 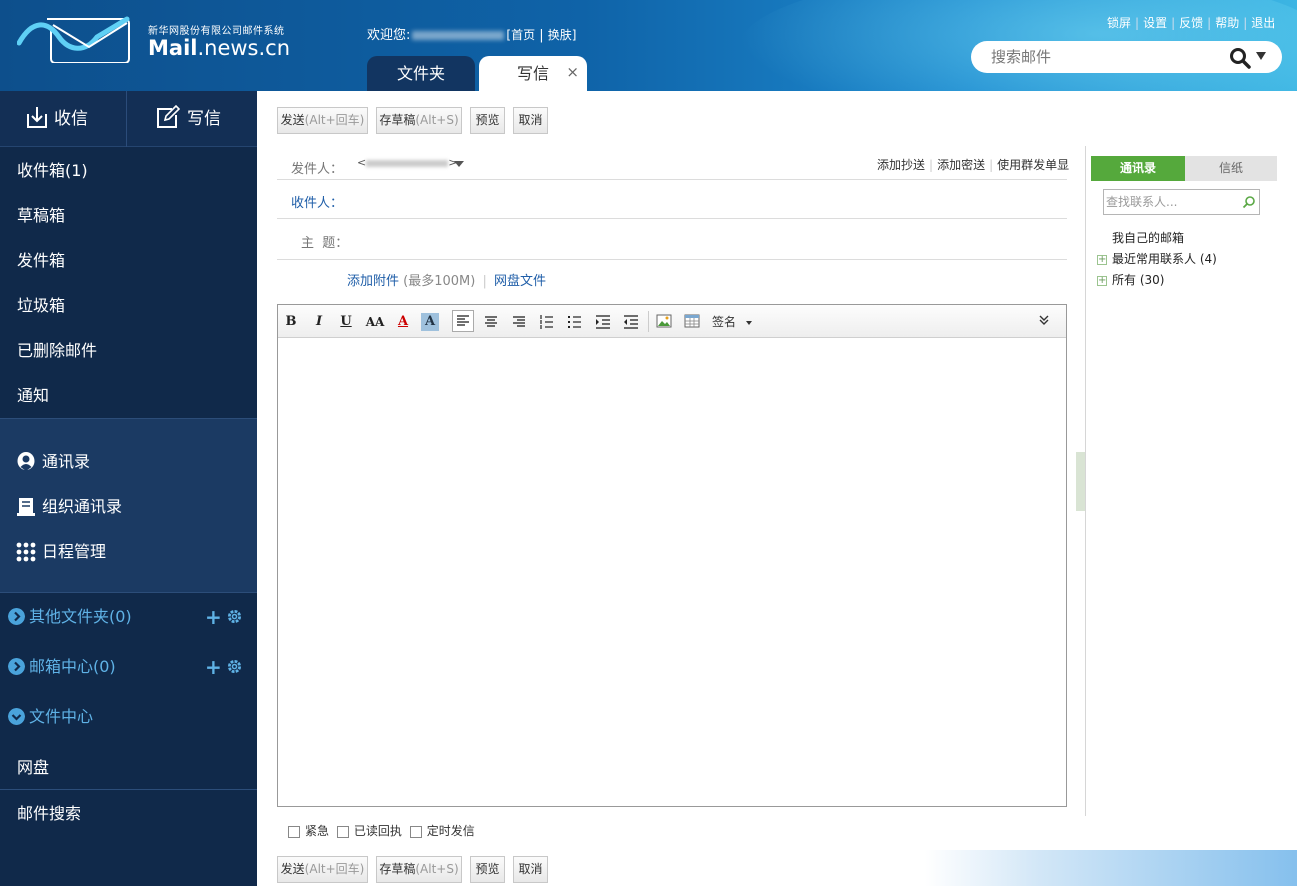 What do you see at coordinates (291, 322) in the screenshot?
I see `bold-button: B` at bounding box center [291, 322].